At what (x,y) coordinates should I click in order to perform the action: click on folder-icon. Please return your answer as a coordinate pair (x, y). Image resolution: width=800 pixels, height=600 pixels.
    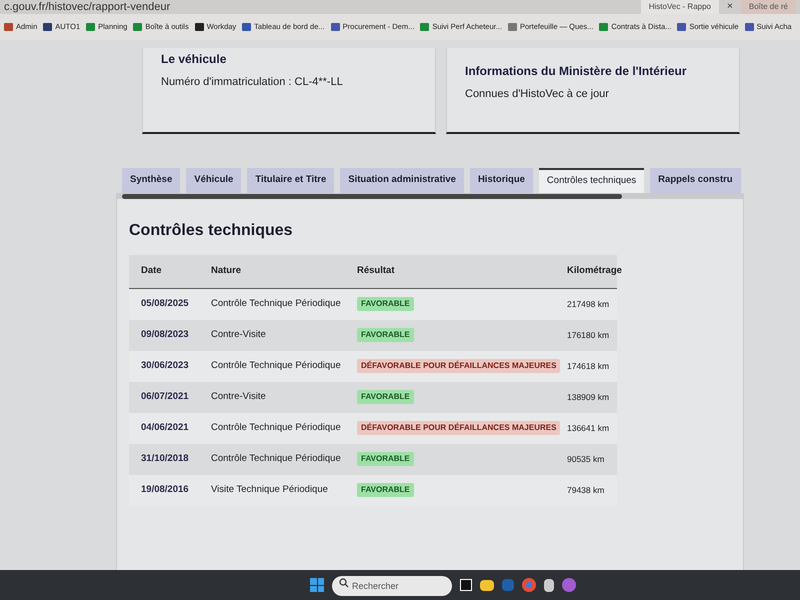
    Looking at the image, I should click on (487, 585).